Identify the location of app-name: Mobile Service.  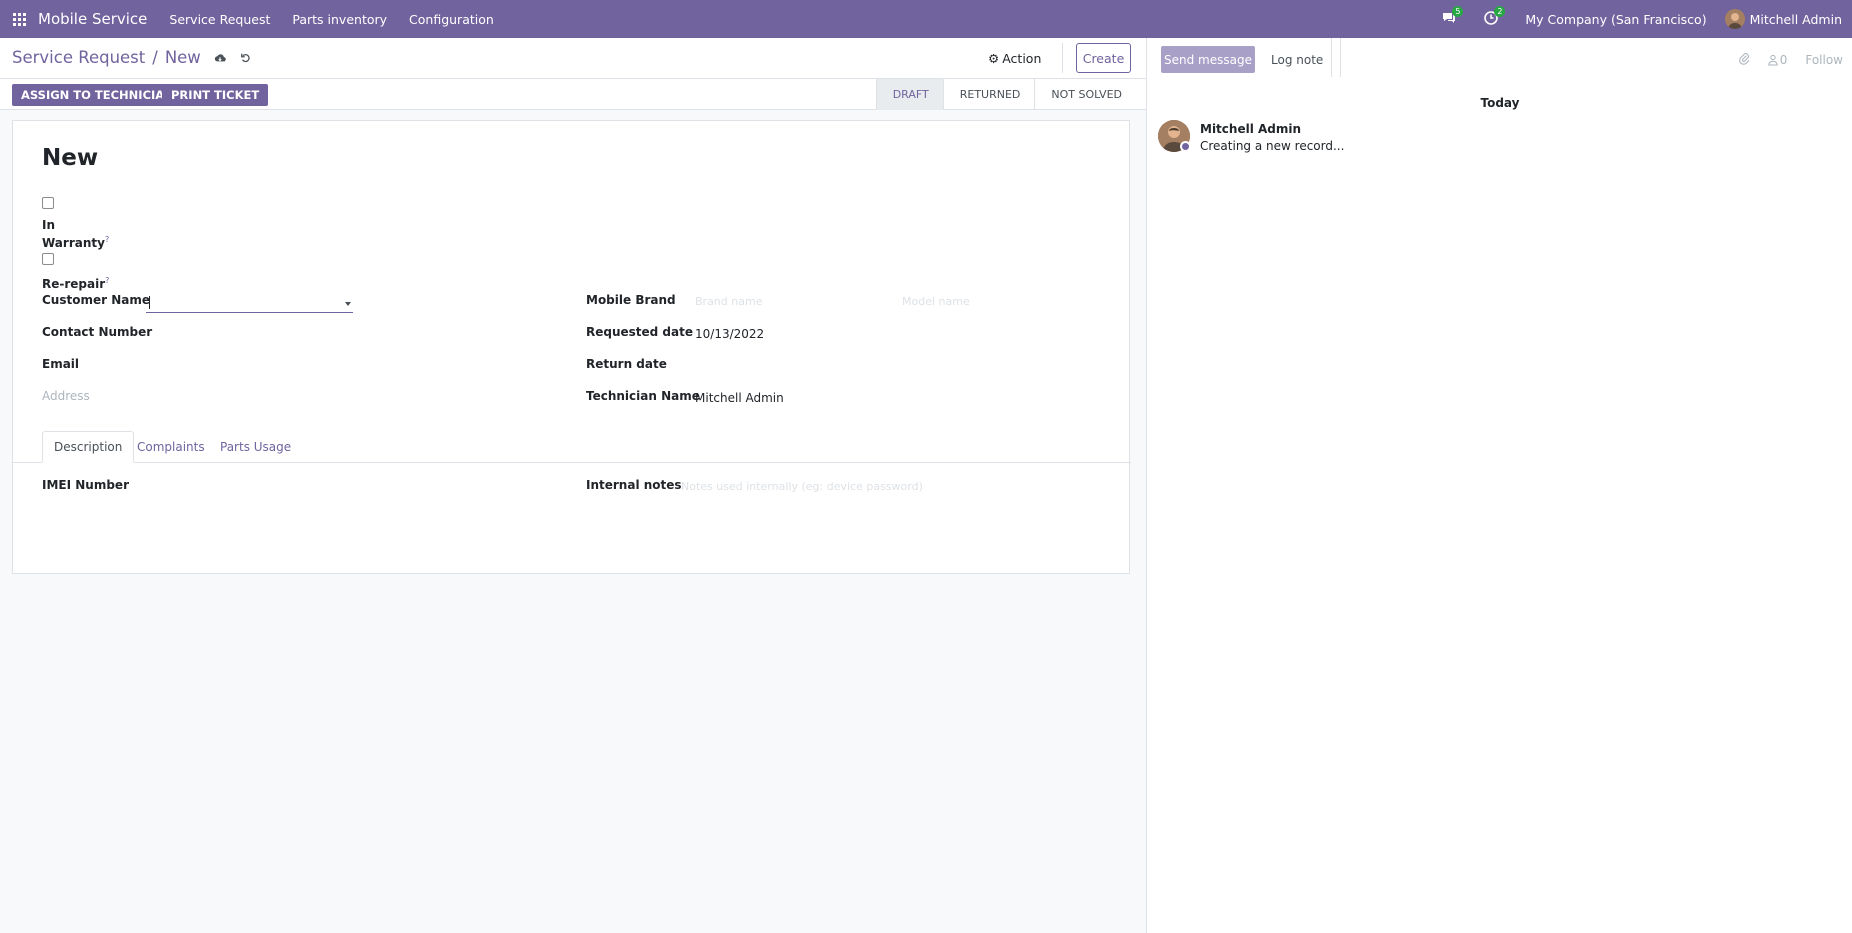
(92, 19).